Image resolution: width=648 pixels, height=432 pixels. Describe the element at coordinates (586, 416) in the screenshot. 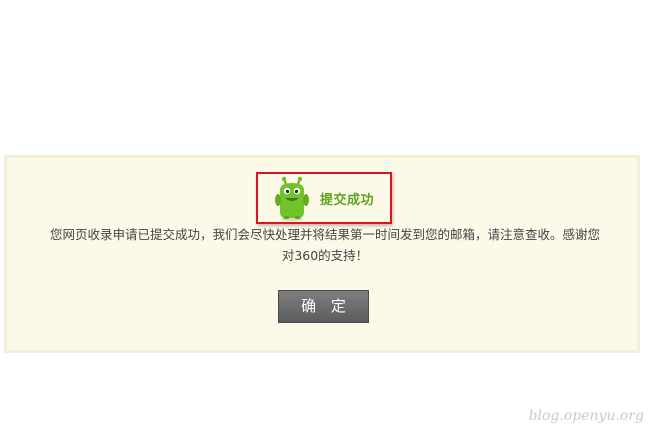

I see `blog-watermark: blog.openyu.org` at that location.